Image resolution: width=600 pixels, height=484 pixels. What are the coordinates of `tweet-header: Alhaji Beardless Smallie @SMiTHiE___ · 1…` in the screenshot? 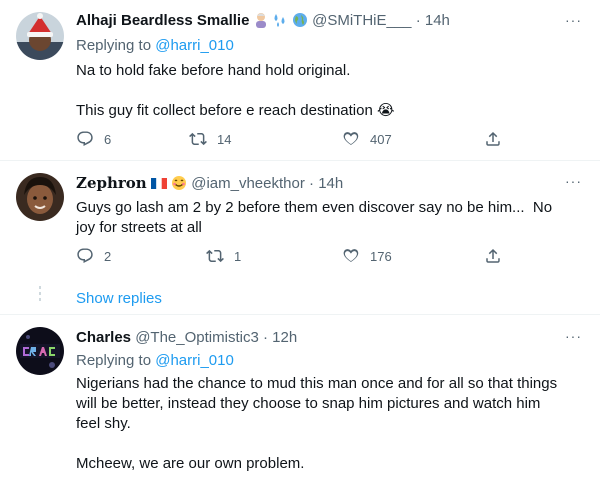 It's located at (263, 22).